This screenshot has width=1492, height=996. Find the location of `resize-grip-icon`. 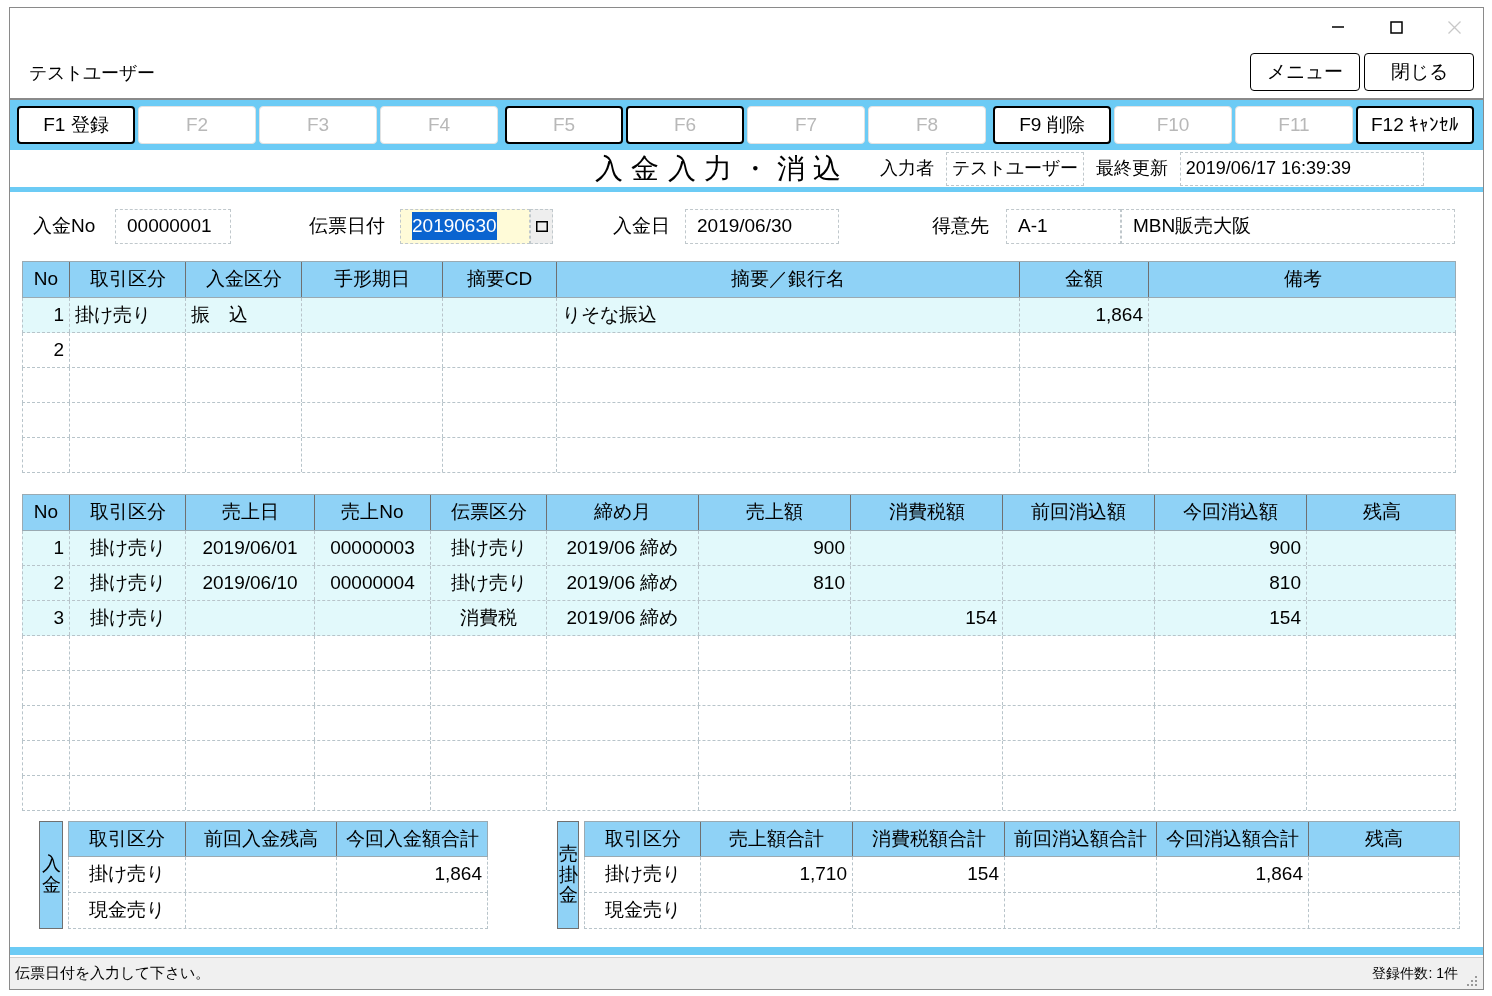

resize-grip-icon is located at coordinates (1472, 980).